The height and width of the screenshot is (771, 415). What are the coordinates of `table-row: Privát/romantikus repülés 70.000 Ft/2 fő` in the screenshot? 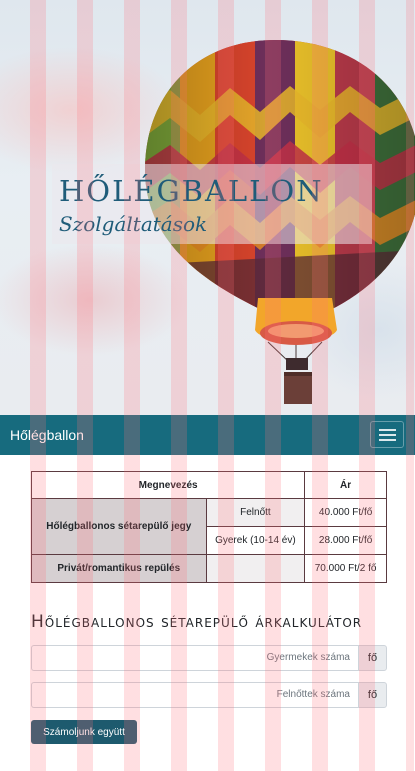 It's located at (209, 568).